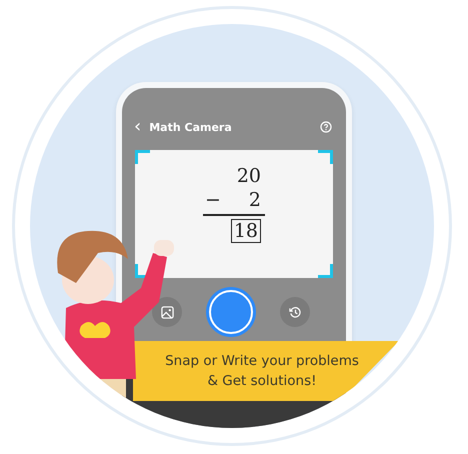 The width and height of the screenshot is (468, 454). I want to click on history-icon, so click(295, 312).